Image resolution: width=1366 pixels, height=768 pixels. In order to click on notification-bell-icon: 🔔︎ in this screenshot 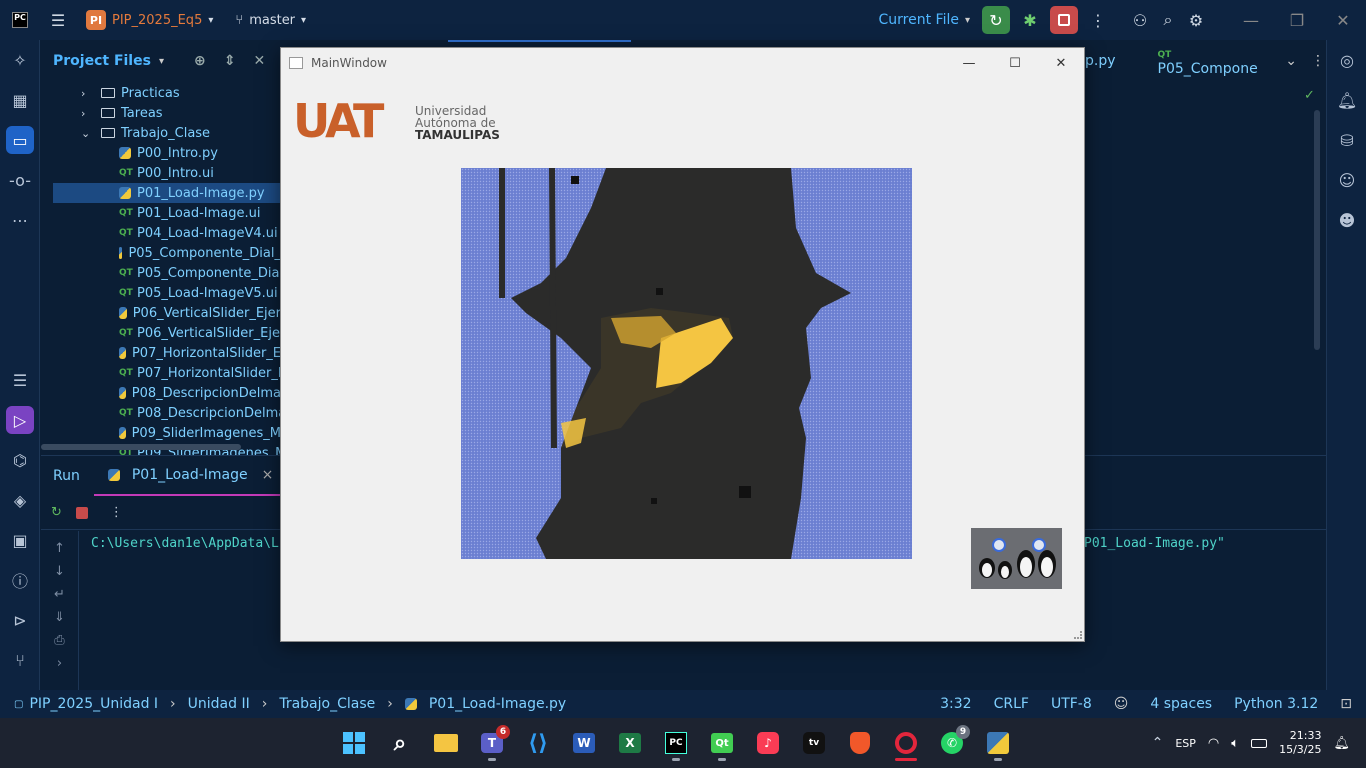, I will do `click(1341, 743)`.